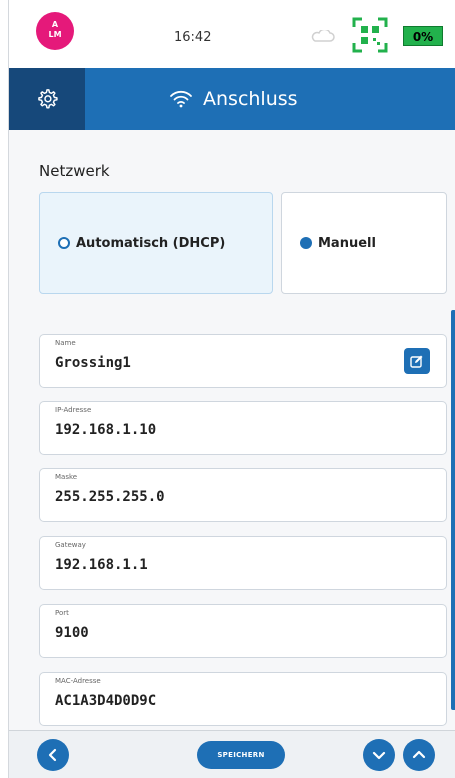  I want to click on footer-toolbar: SPEICHERN, so click(232, 754).